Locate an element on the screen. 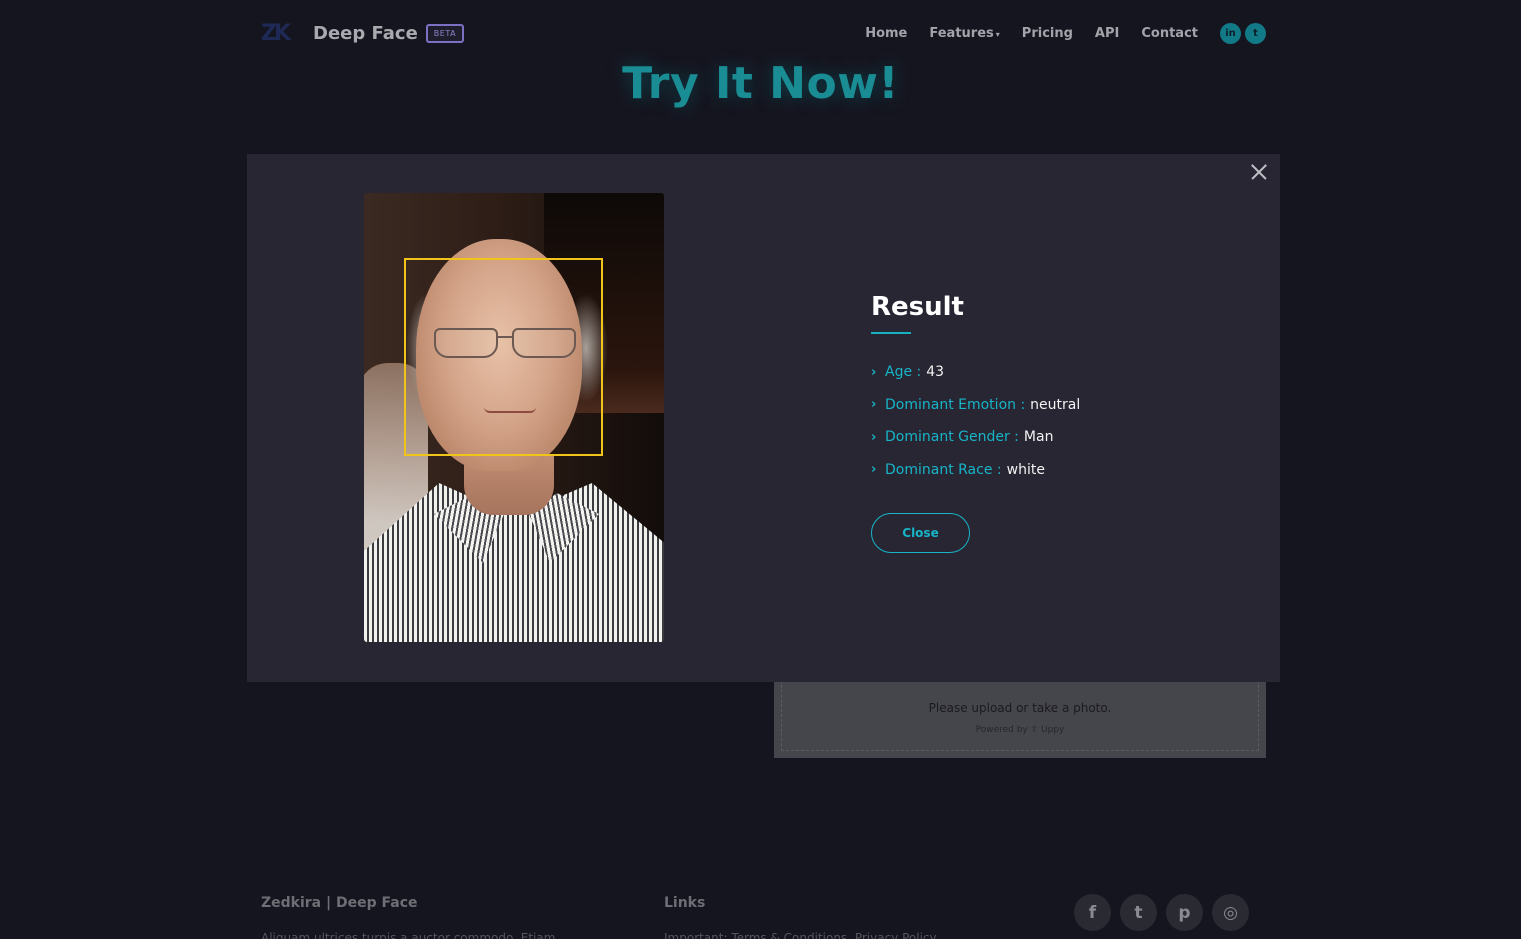 This screenshot has height=939, width=1521. attribute-label: Dominant Race : is located at coordinates (943, 469).